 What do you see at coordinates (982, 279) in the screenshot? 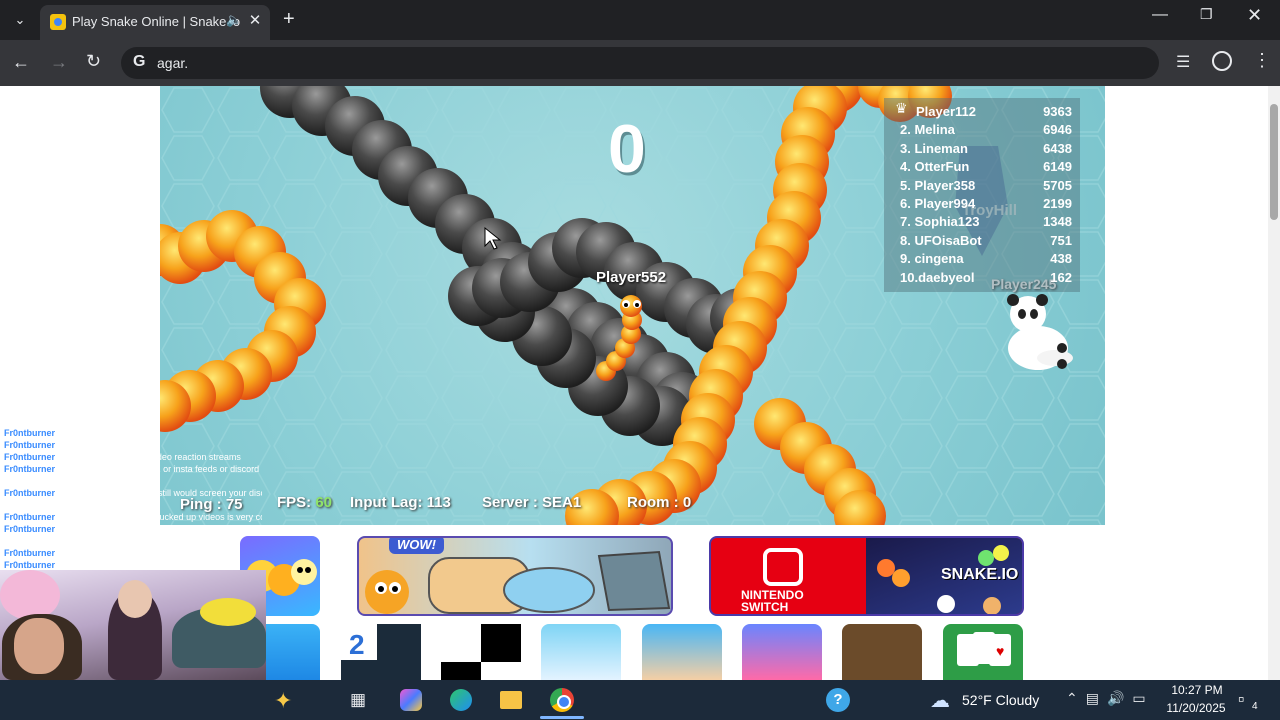
I see `leaderboard-row: 10.daebyeol 162` at bounding box center [982, 279].